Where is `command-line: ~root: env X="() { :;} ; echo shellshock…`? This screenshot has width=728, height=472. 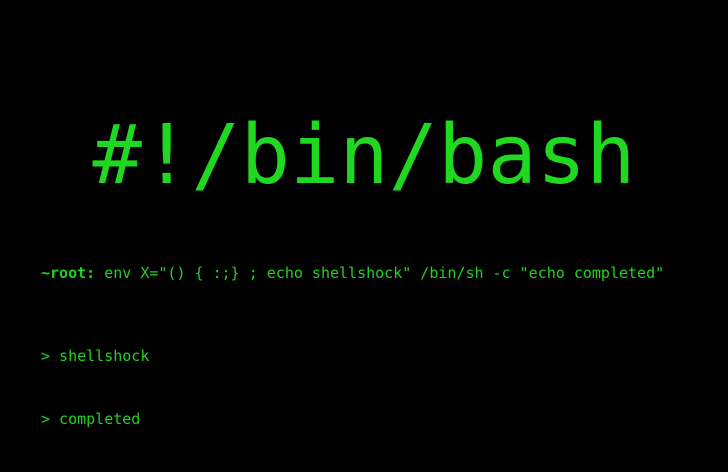
command-line: ~root: env X="() { :;} ; echo shellshock… is located at coordinates (352, 273).